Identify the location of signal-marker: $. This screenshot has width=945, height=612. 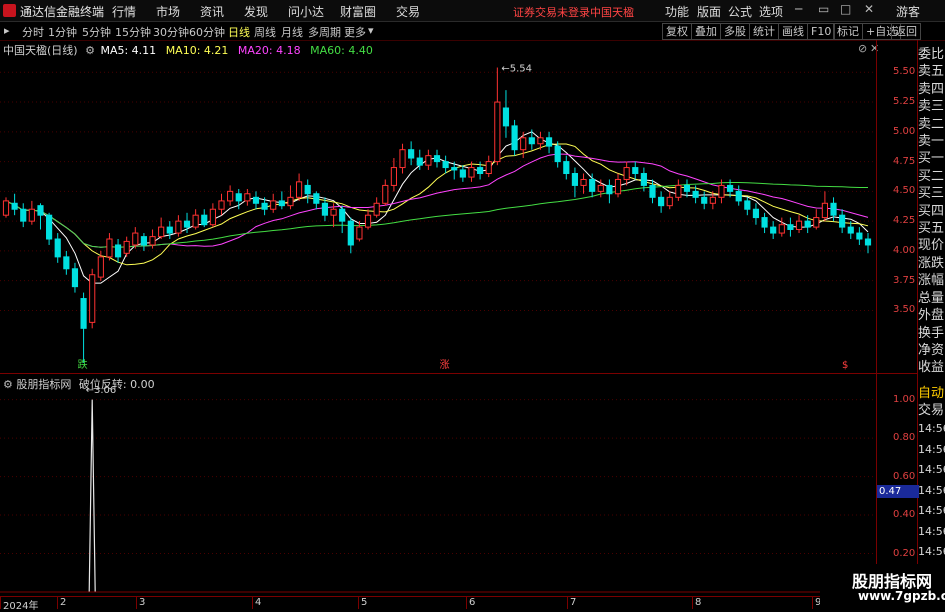
(845, 365).